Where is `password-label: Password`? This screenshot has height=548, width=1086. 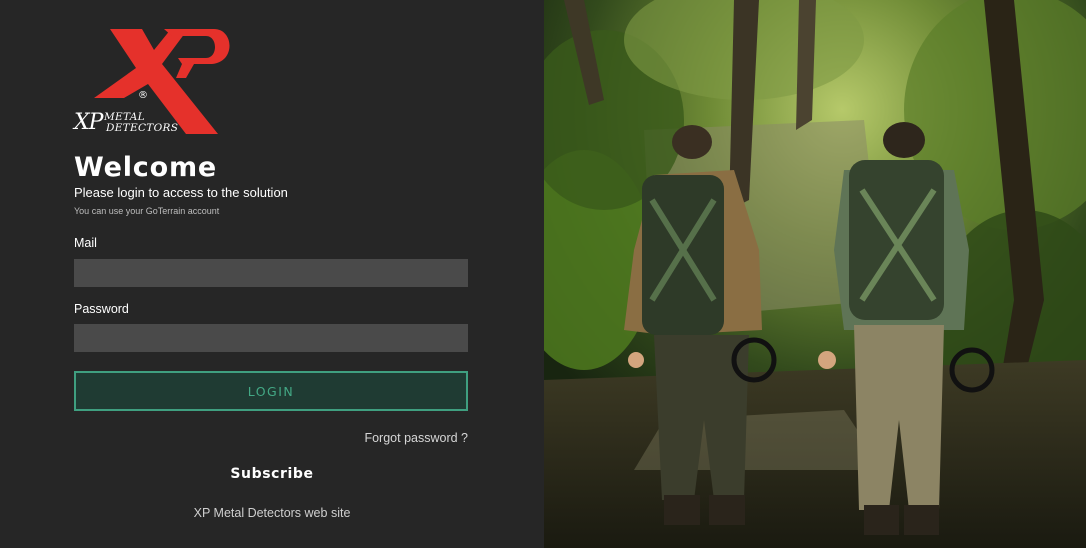
password-label: Password is located at coordinates (101, 309).